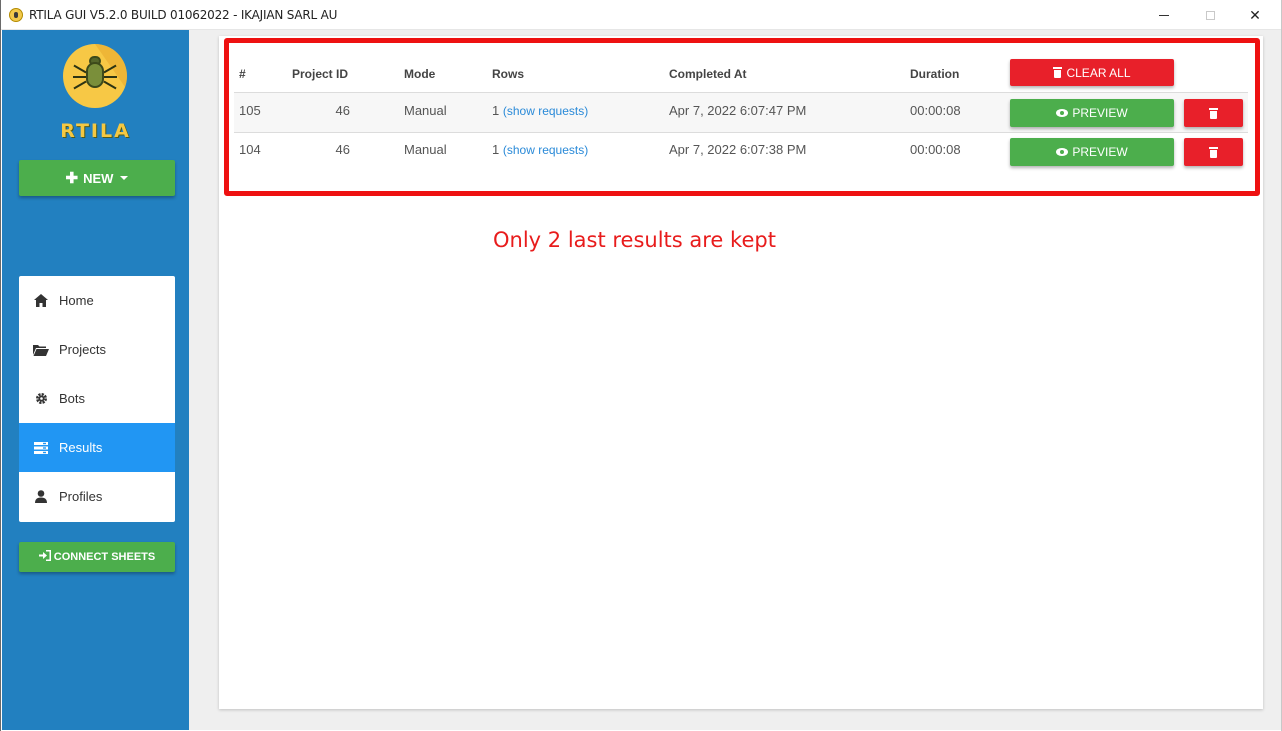  I want to click on maximize-icon, so click(1210, 15).